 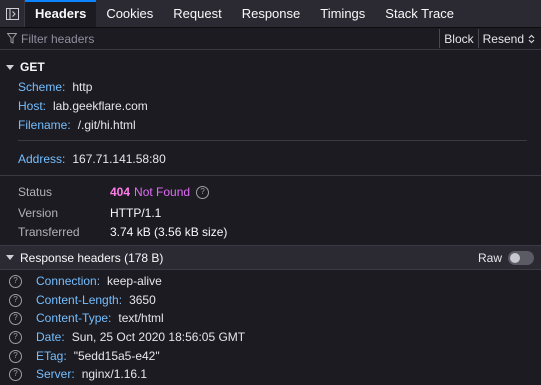 I want to click on header-value: keep-alive, so click(x=134, y=281).